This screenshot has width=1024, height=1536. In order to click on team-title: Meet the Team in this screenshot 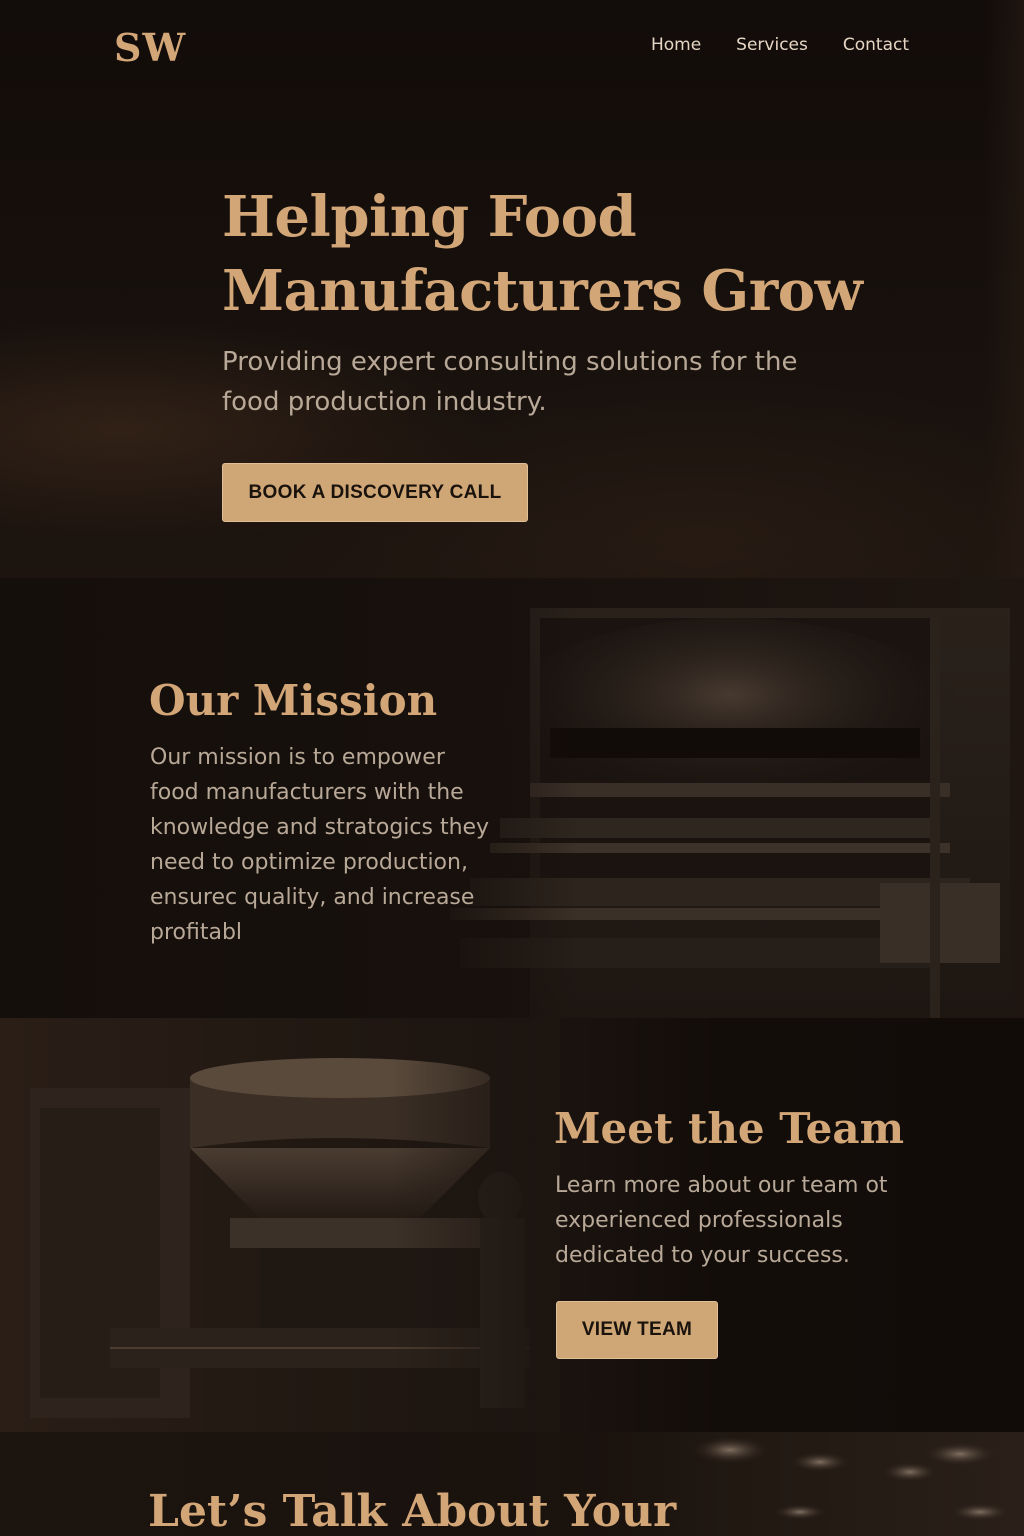, I will do `click(729, 1128)`.